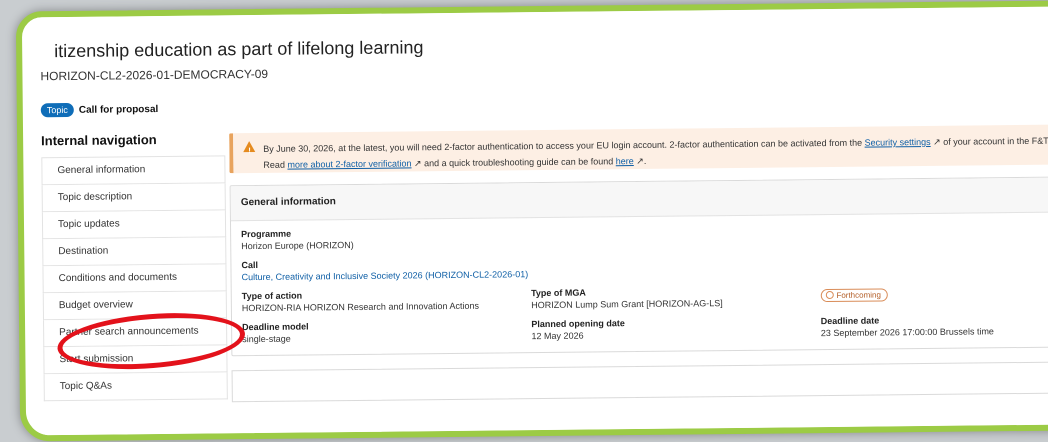  I want to click on status-column: Forthcoming, so click(934, 295).